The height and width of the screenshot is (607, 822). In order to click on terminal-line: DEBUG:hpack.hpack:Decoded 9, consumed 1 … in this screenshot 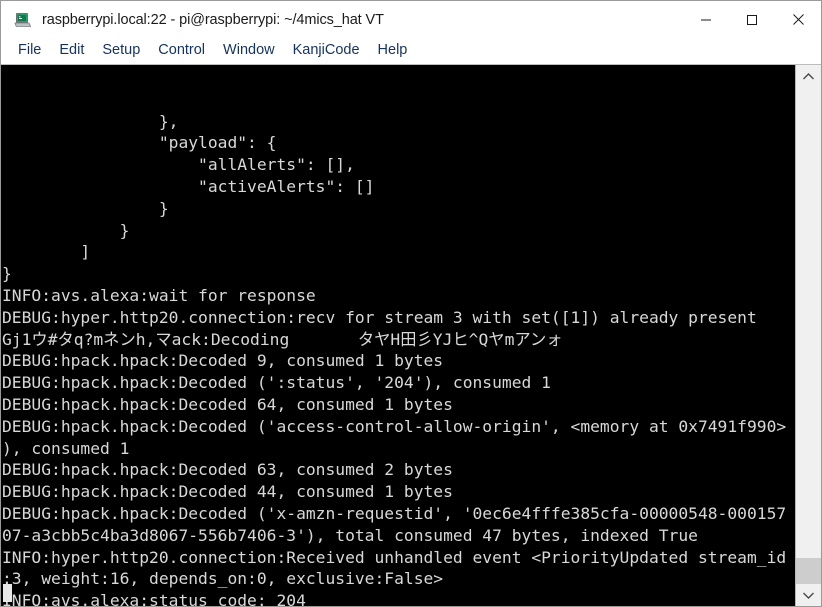, I will do `click(223, 361)`.